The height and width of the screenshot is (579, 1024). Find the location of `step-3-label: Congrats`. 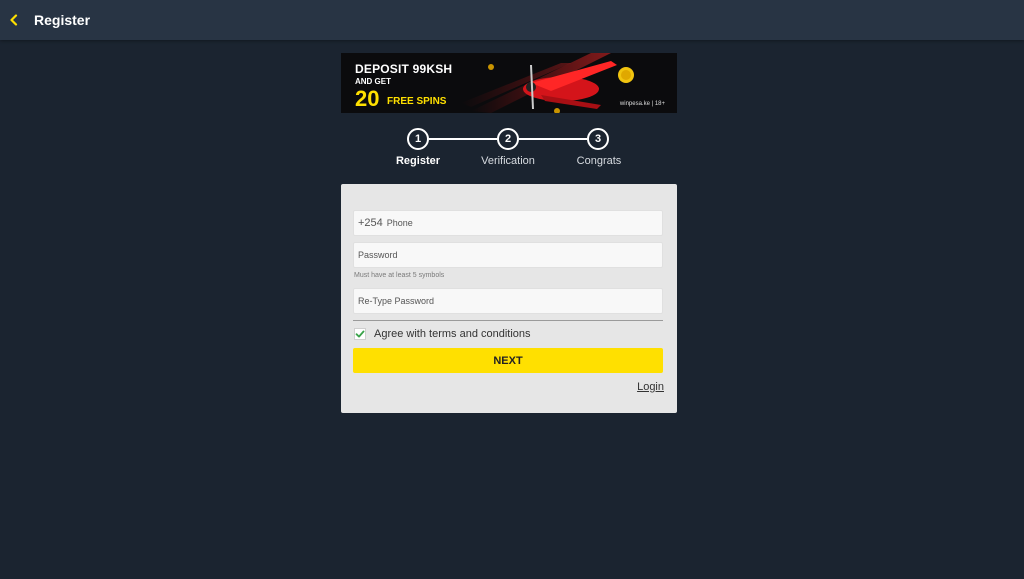

step-3-label: Congrats is located at coordinates (599, 161).